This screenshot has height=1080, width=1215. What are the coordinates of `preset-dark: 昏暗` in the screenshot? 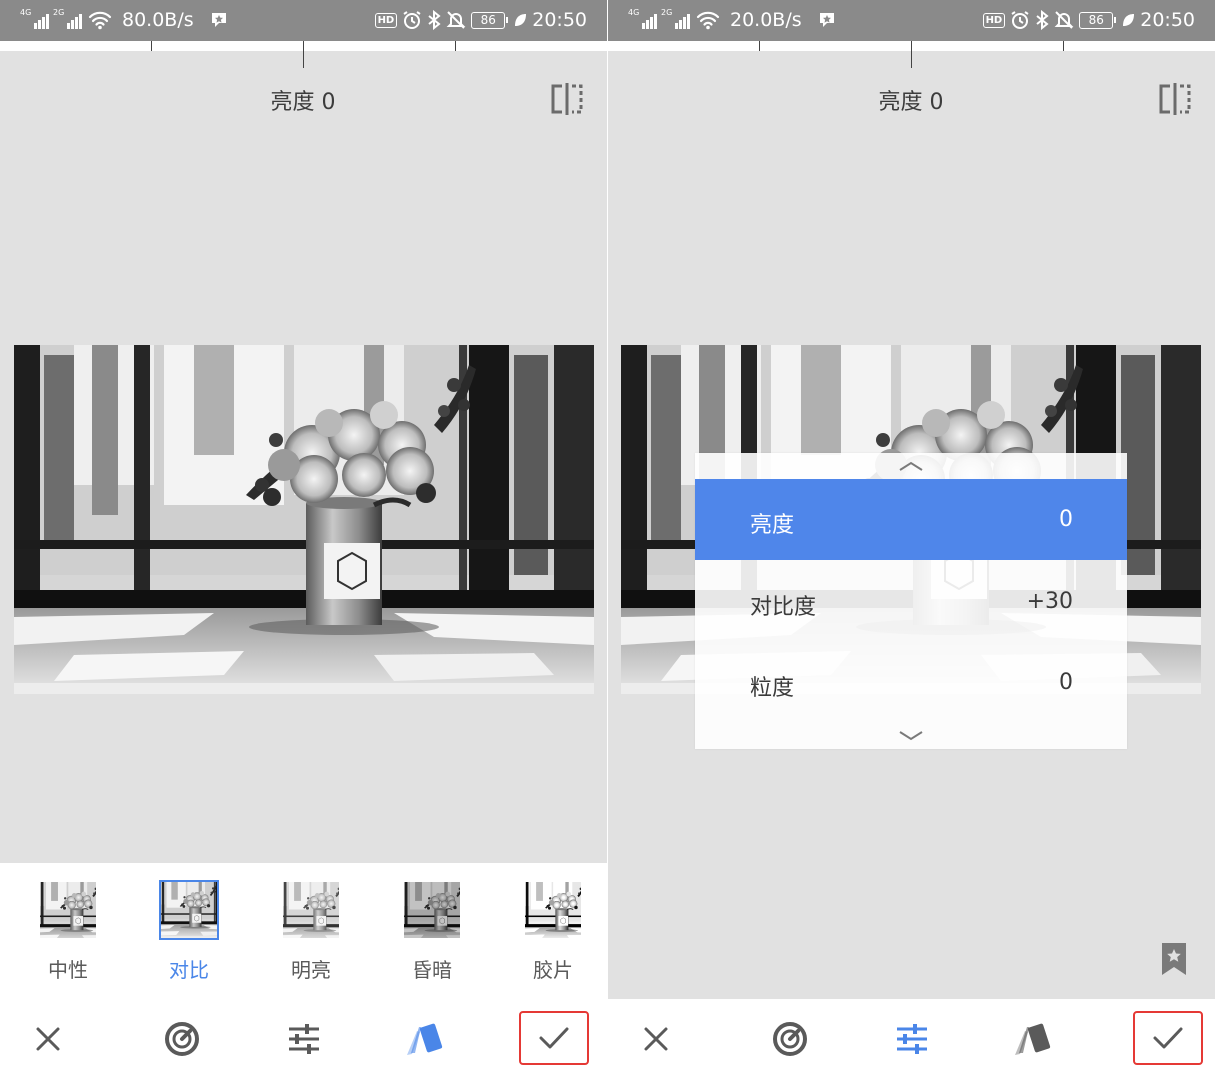 It's located at (432, 931).